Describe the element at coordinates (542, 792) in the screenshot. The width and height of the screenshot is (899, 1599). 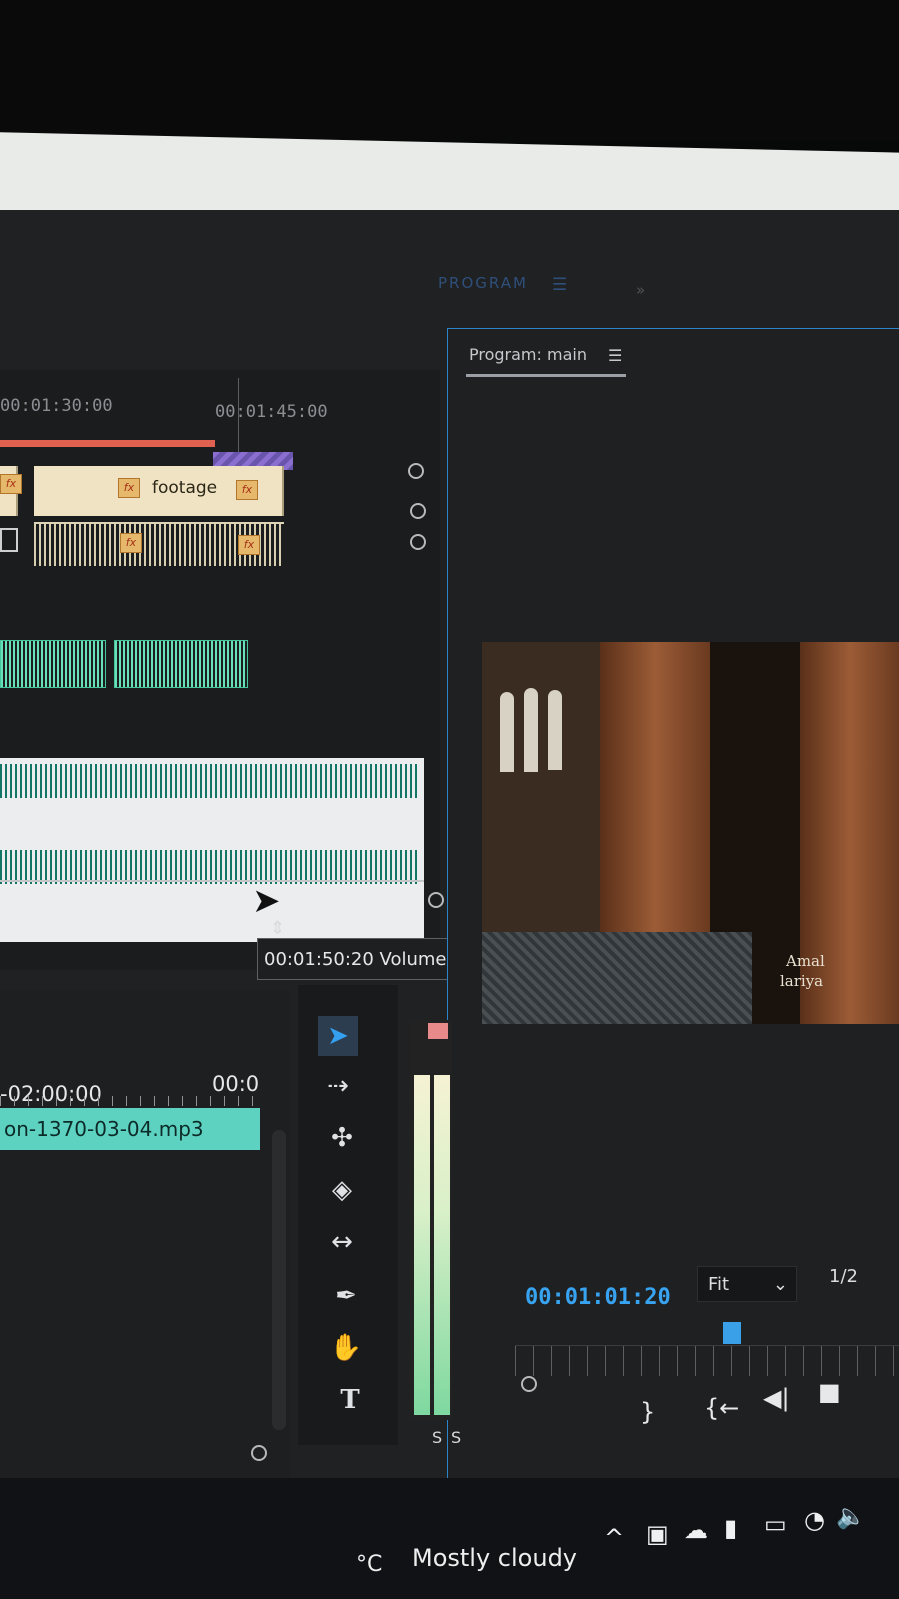
I see `preview-background` at that location.